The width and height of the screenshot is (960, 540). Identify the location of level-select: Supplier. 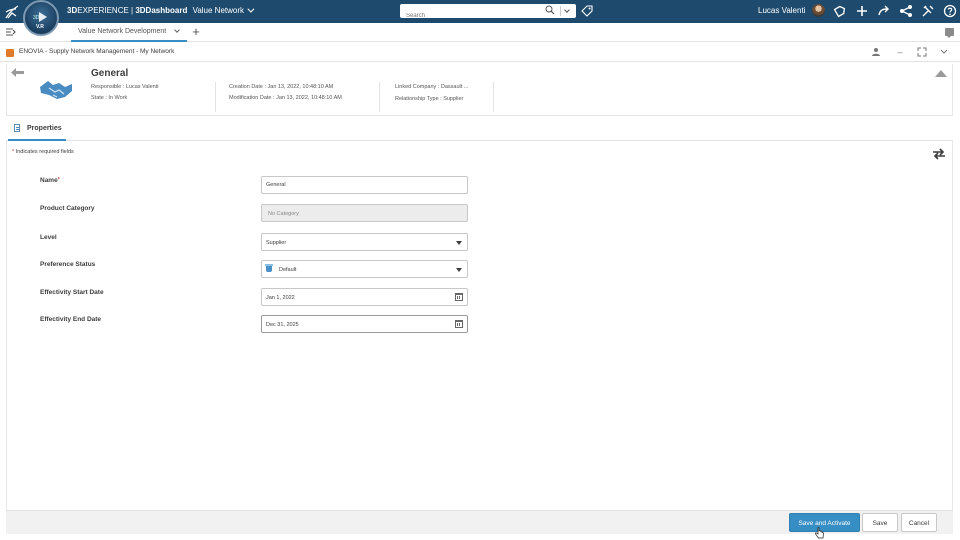
(364, 242).